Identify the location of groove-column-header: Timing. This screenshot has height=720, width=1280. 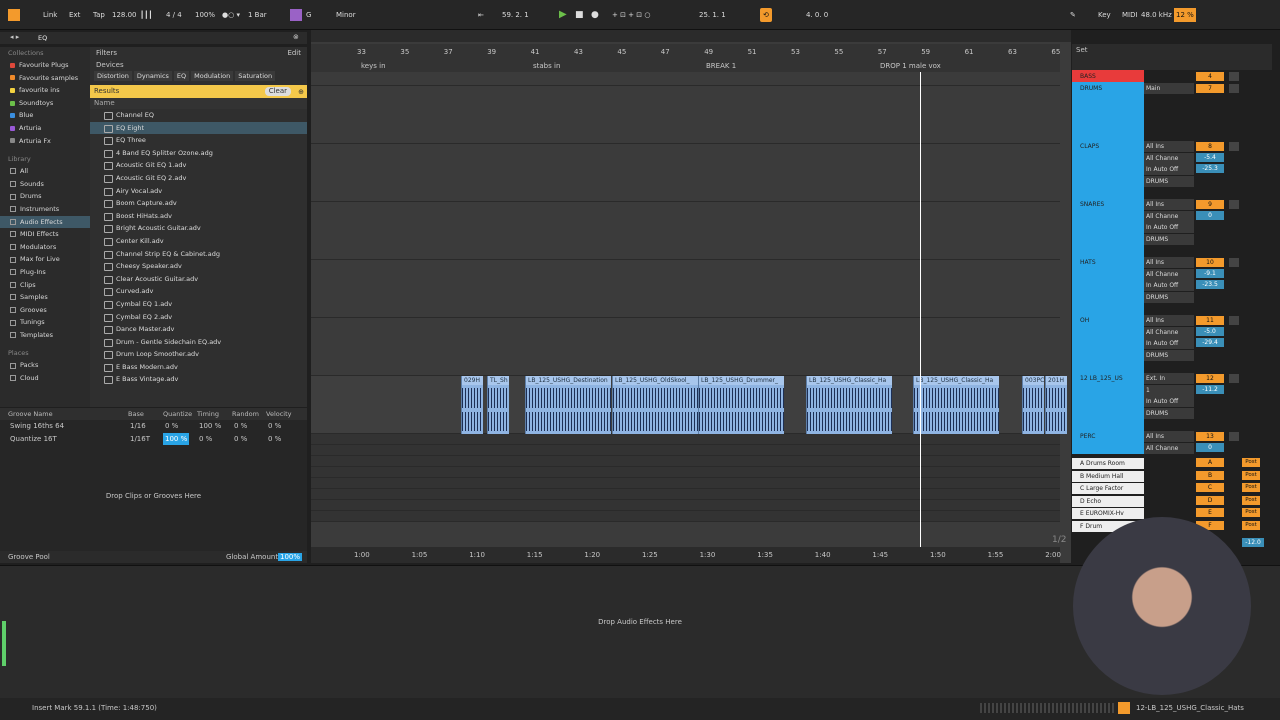
(208, 414).